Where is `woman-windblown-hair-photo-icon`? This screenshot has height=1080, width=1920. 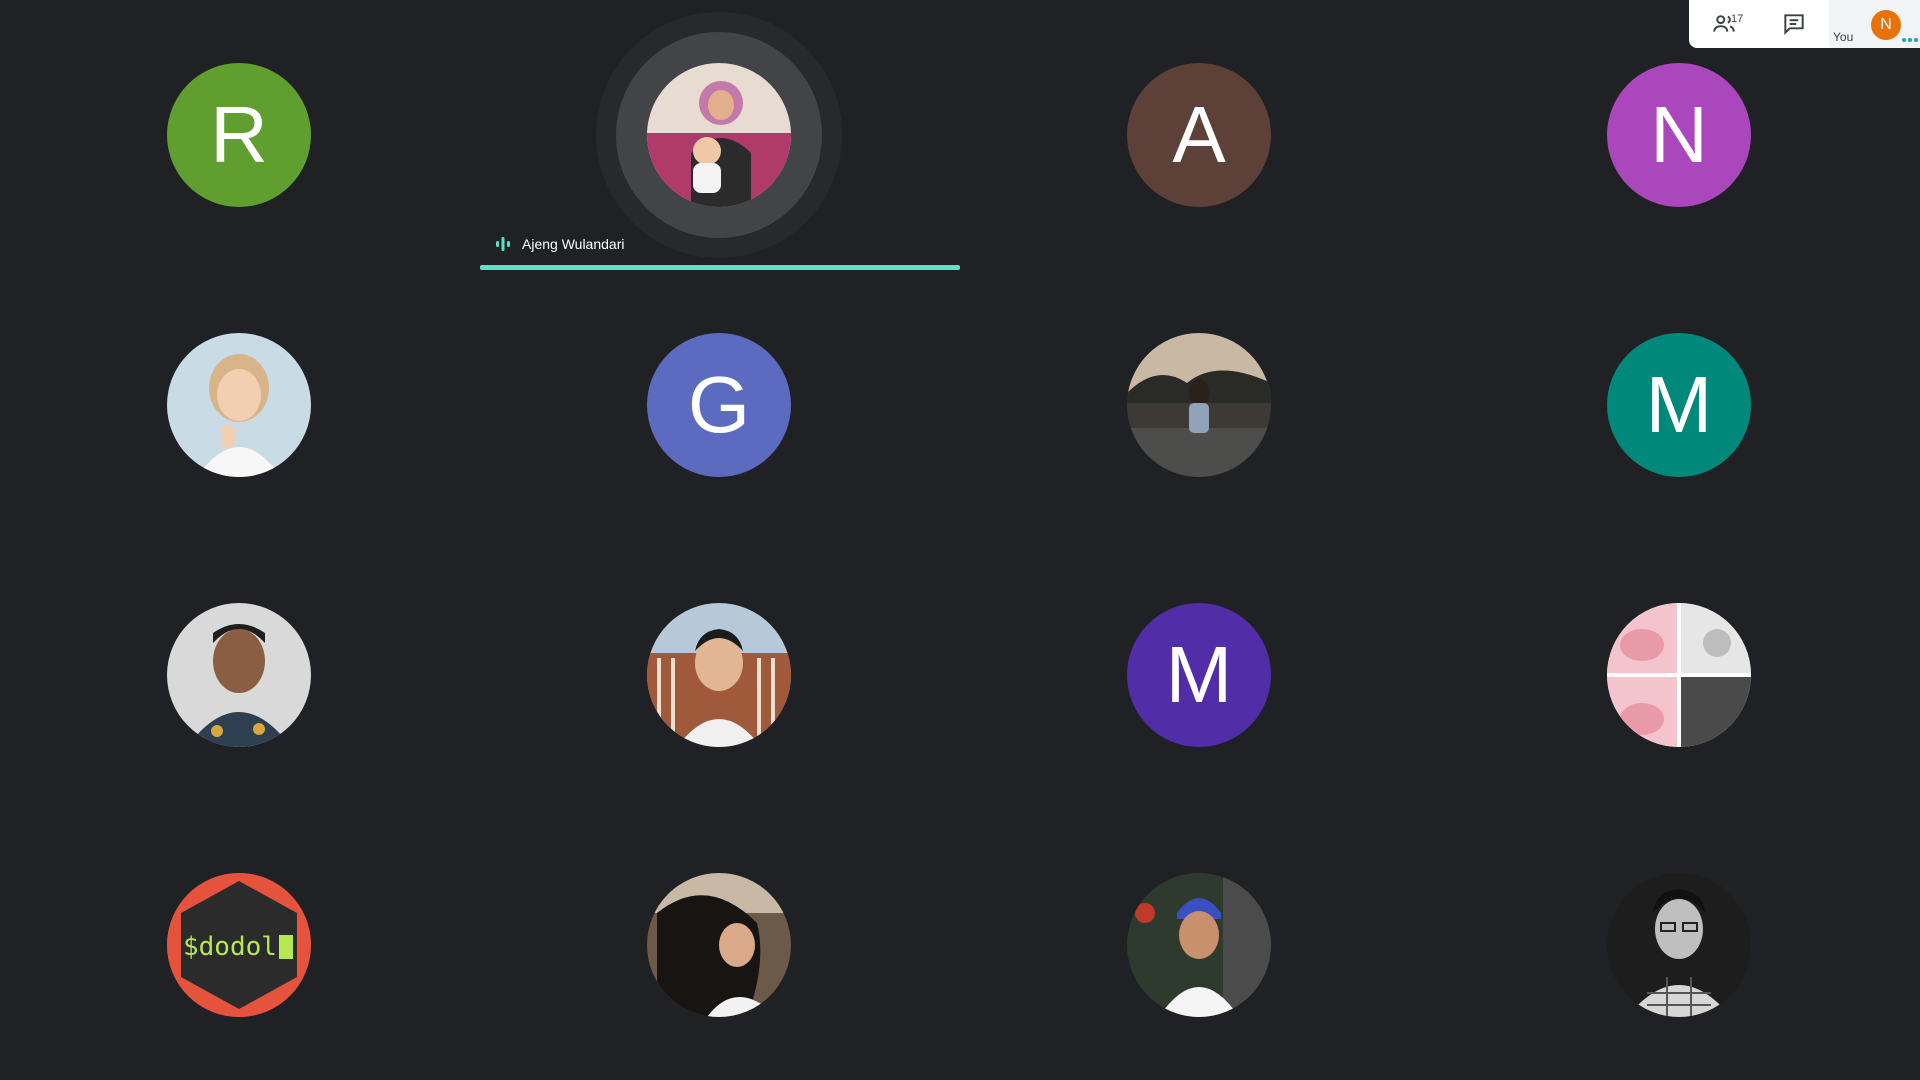
woman-windblown-hair-photo-icon is located at coordinates (719, 945).